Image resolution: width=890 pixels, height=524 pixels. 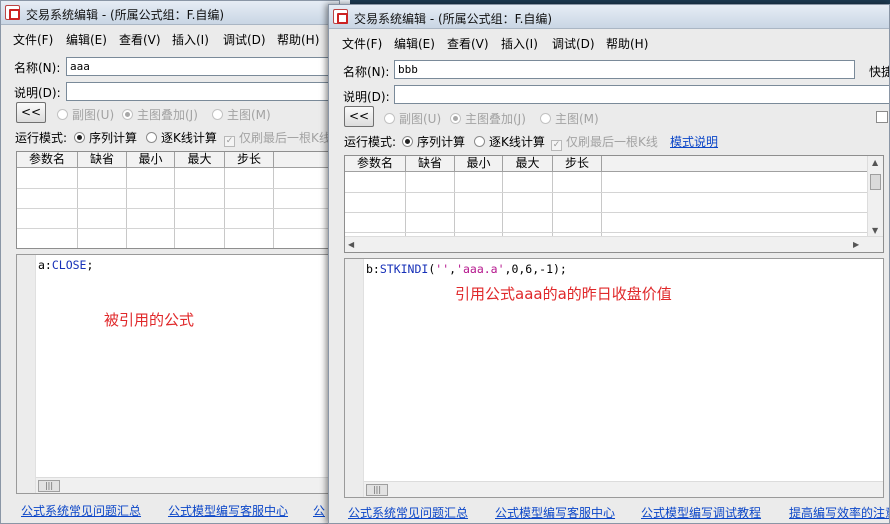 What do you see at coordinates (614, 244) in the screenshot?
I see `horizontal-scrollbar: ◀ ▶` at bounding box center [614, 244].